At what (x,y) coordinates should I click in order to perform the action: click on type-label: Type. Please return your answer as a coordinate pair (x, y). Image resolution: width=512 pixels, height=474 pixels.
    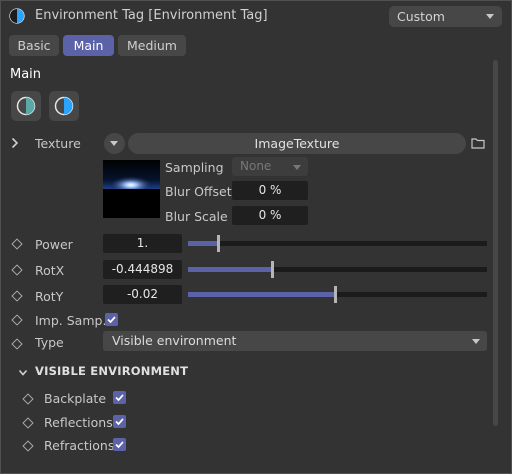
    Looking at the image, I should click on (49, 342).